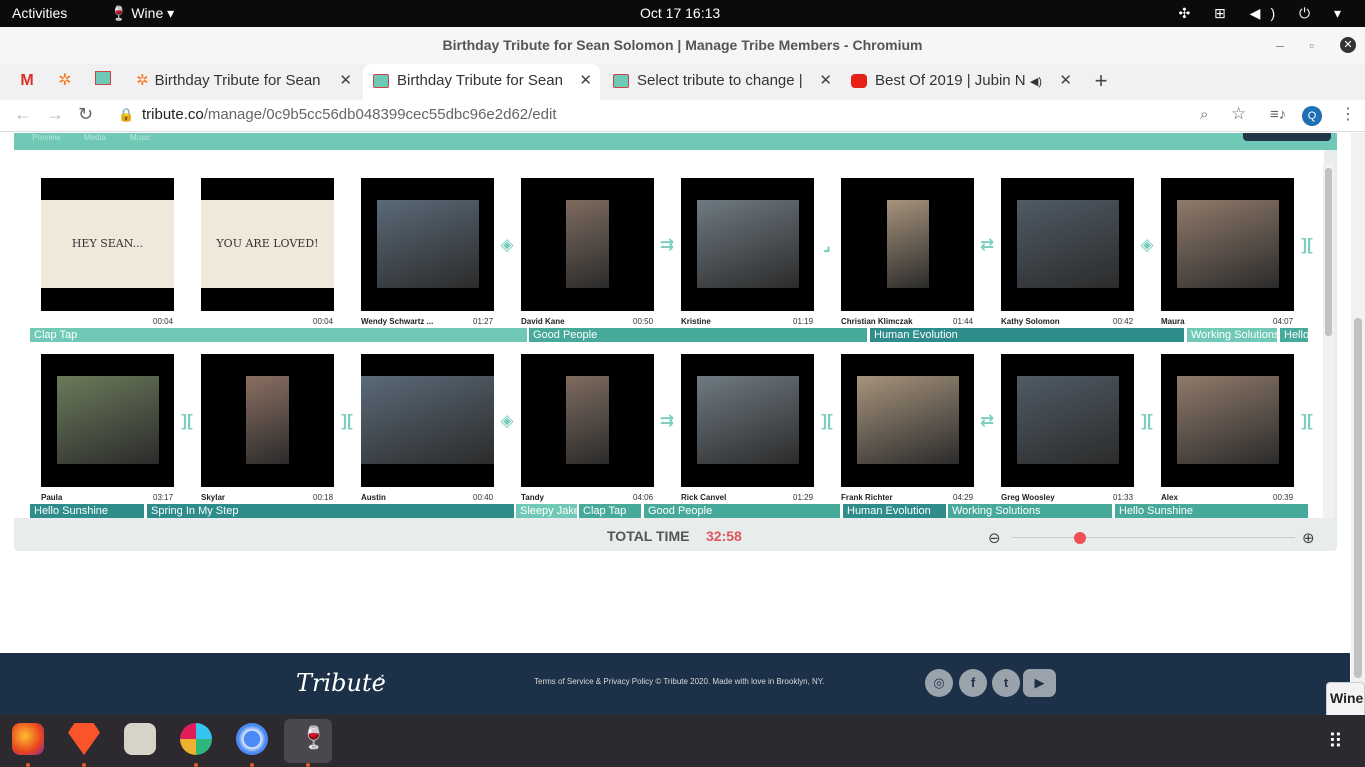  Describe the element at coordinates (1101, 82) in the screenshot. I see `new-tab-button: +` at that location.